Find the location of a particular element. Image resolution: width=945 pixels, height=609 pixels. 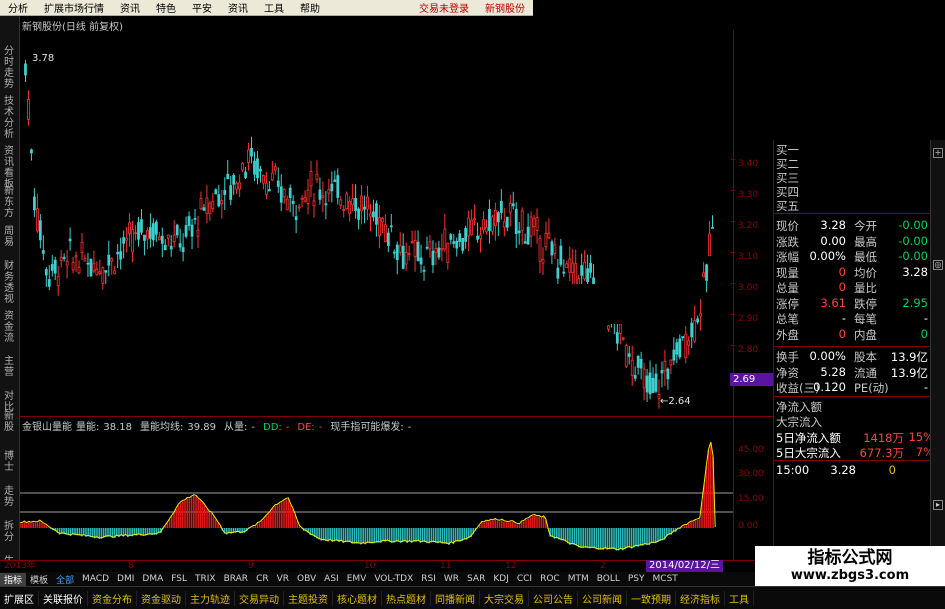

indicator-tab: CR is located at coordinates (262, 579).